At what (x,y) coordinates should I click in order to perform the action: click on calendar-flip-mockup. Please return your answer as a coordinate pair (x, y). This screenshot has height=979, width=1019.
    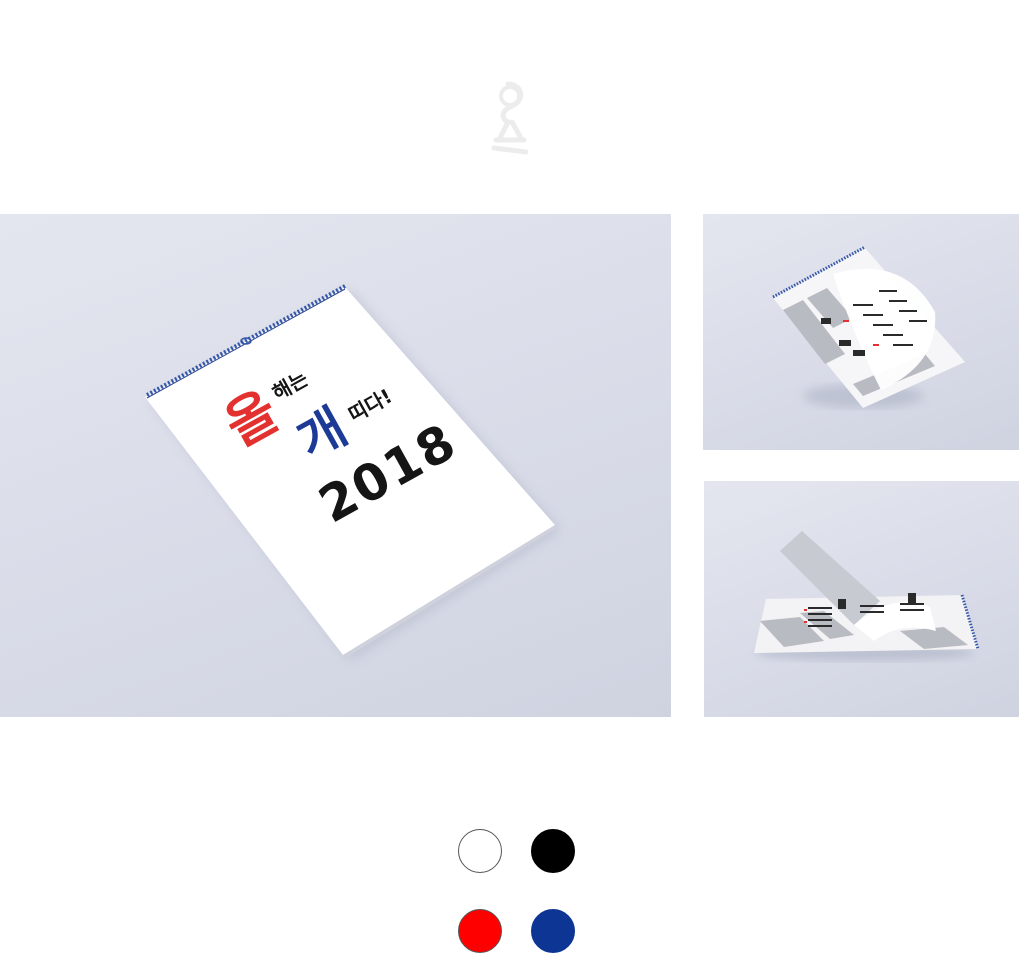
    Looking at the image, I should click on (861, 332).